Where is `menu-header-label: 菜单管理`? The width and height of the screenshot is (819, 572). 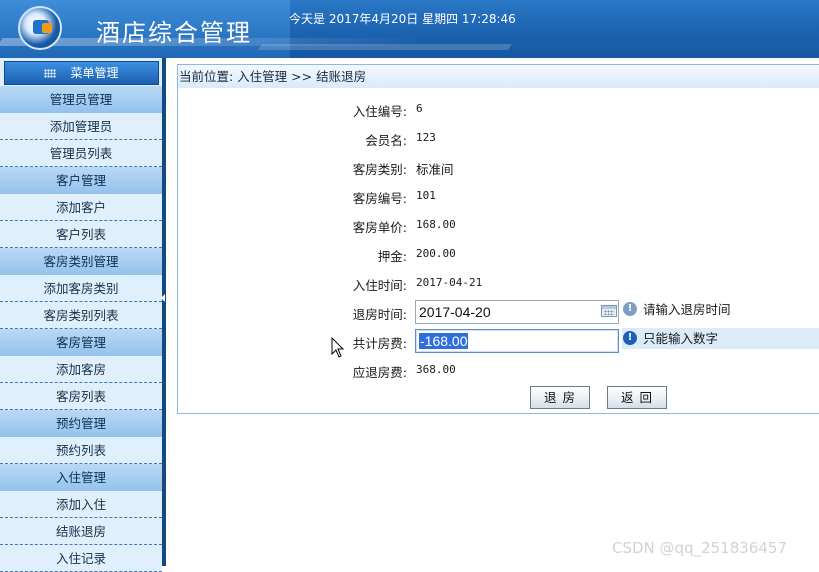
menu-header-label: 菜单管理 is located at coordinates (94, 73).